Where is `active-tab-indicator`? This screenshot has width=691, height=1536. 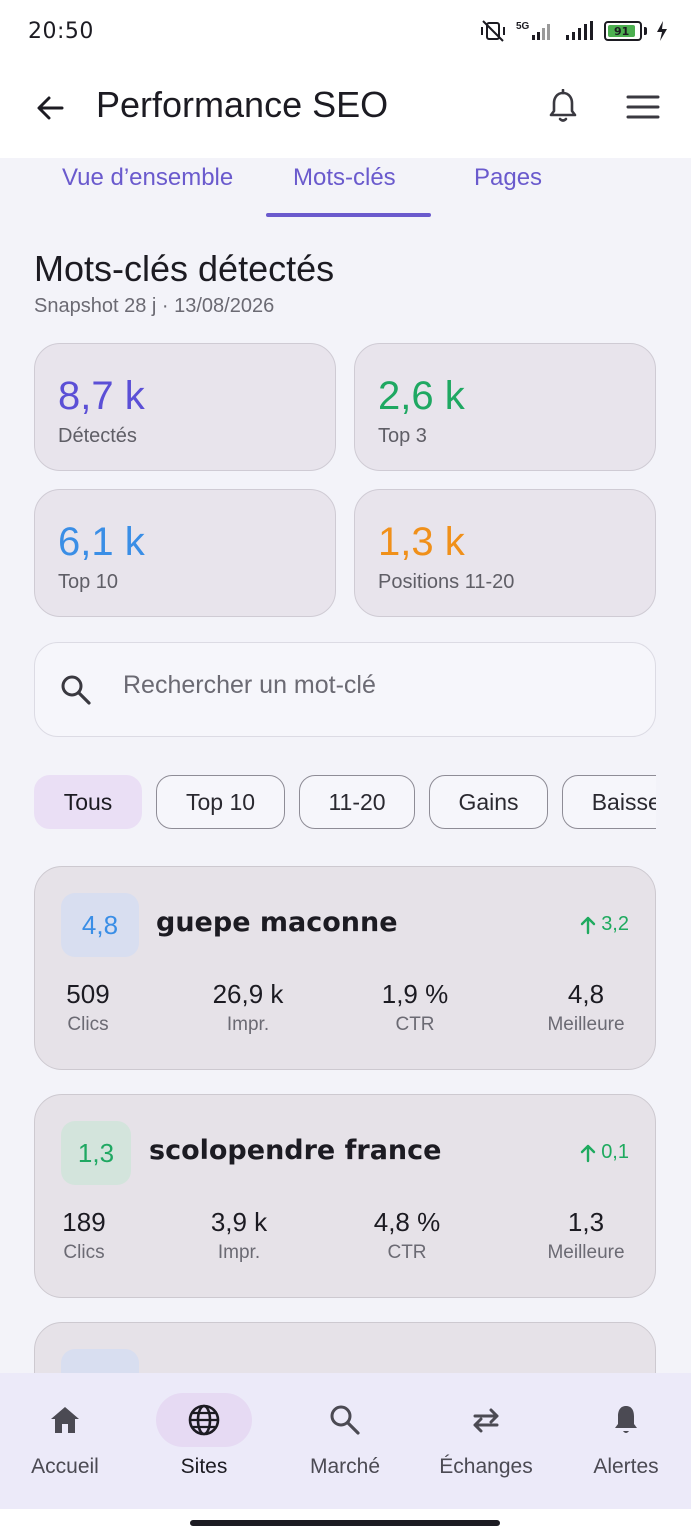 active-tab-indicator is located at coordinates (348, 215).